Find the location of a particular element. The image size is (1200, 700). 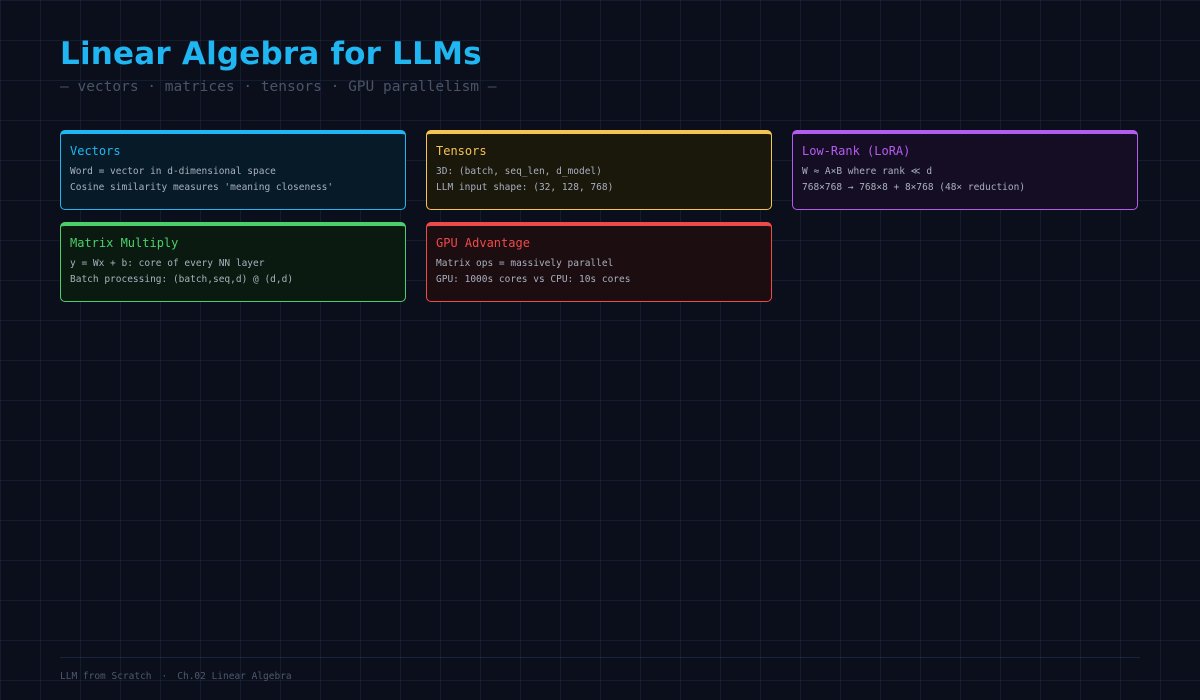

card-title: Vectors is located at coordinates (95, 151).